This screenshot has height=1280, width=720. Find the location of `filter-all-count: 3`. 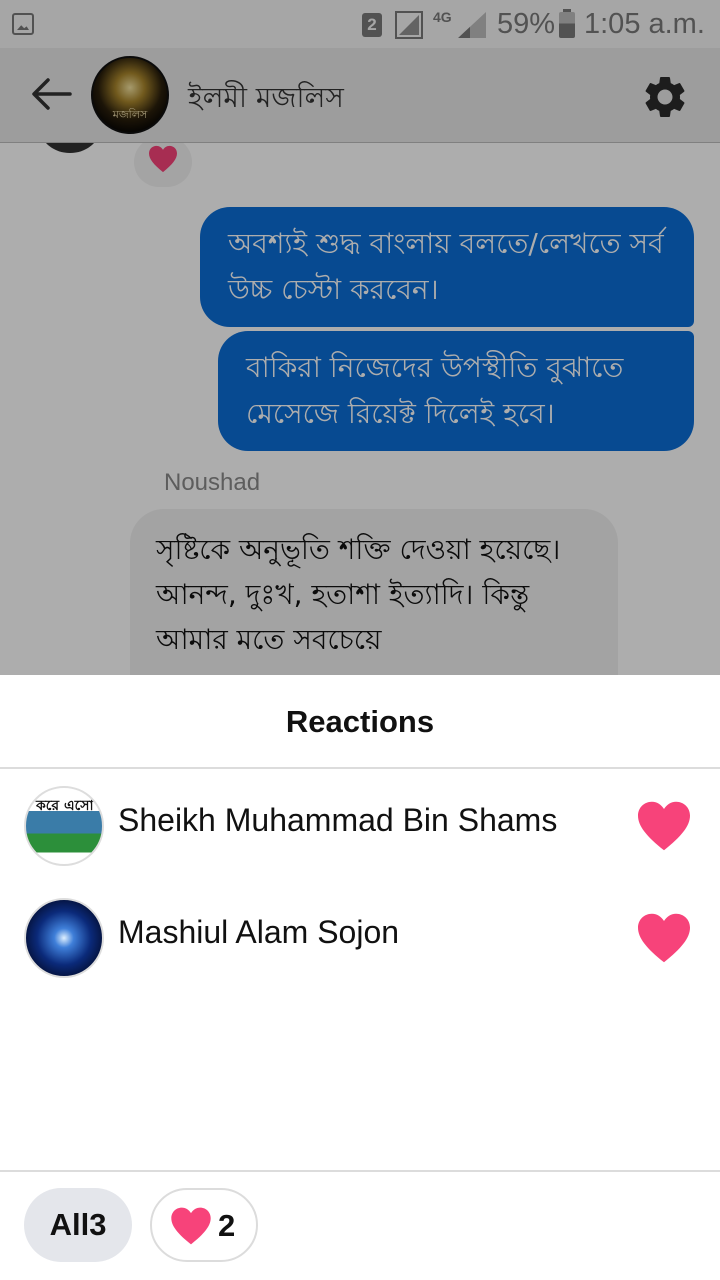

filter-all-count: 3 is located at coordinates (98, 1224).